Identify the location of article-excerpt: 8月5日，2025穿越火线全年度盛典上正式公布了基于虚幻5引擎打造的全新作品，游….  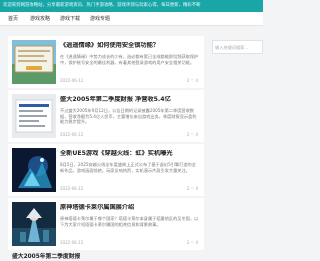
(128, 167).